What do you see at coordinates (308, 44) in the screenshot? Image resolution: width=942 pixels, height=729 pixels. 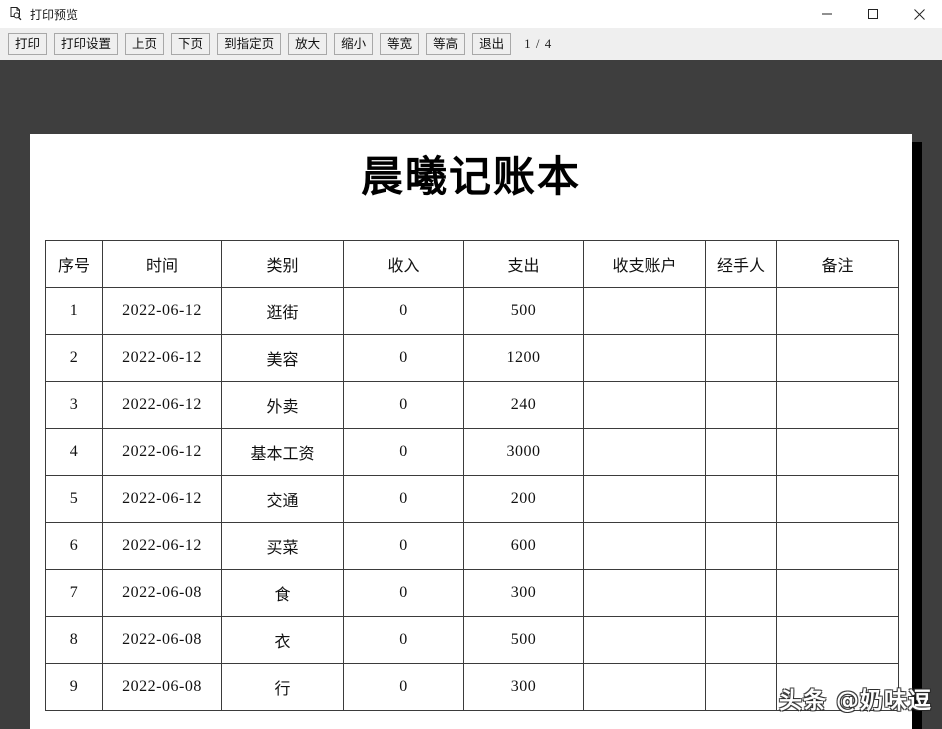 I see `zoom-in-button: 放大` at bounding box center [308, 44].